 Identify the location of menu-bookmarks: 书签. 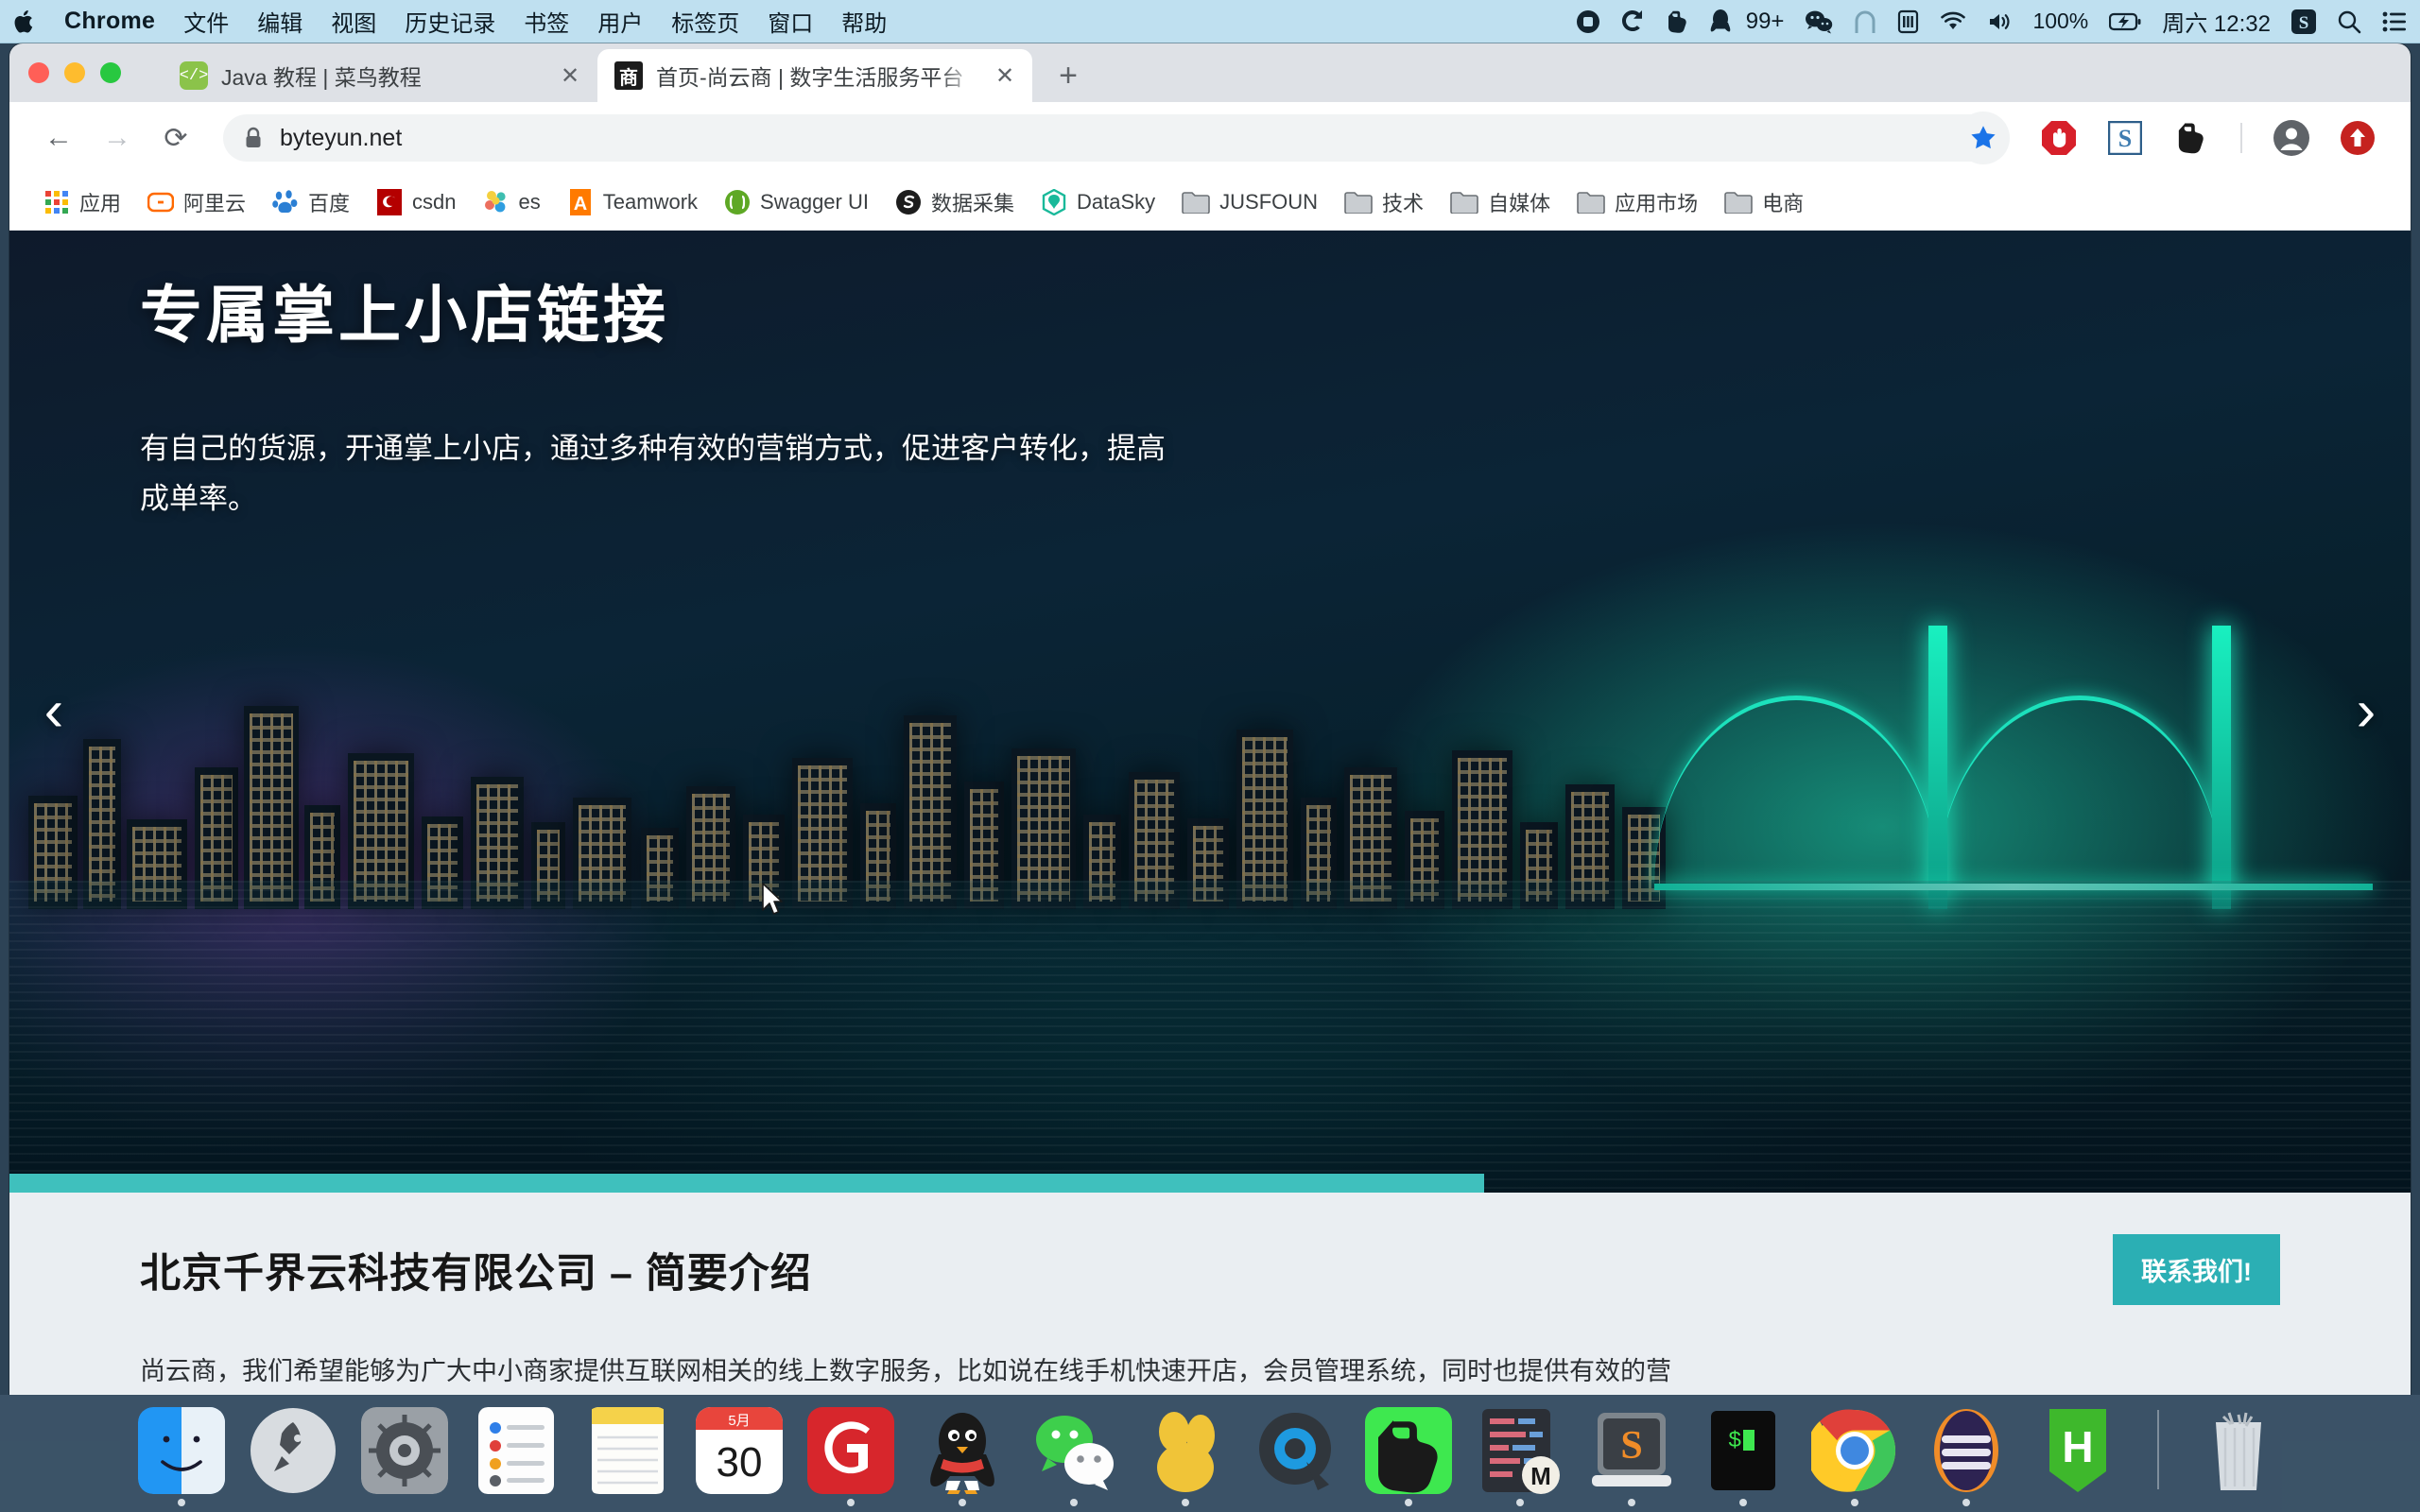
(546, 21).